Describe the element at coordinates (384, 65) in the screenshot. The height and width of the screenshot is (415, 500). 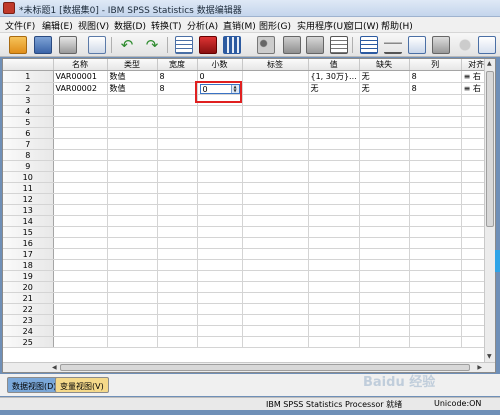
I see `header-missing: 缺失` at that location.